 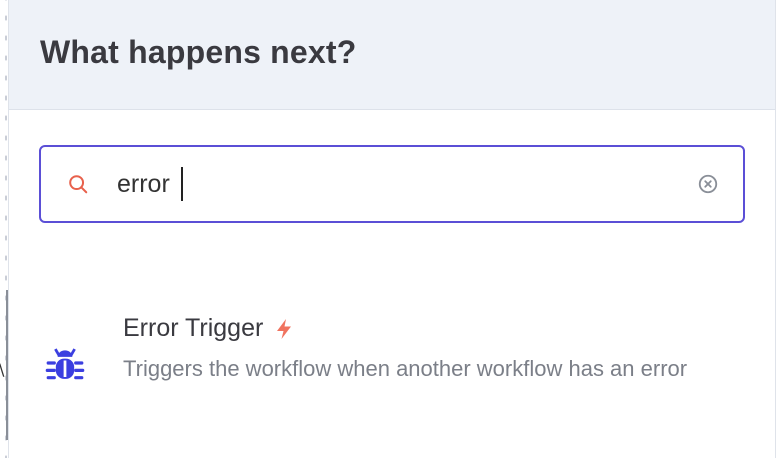 I want to click on search-input, so click(x=397, y=184).